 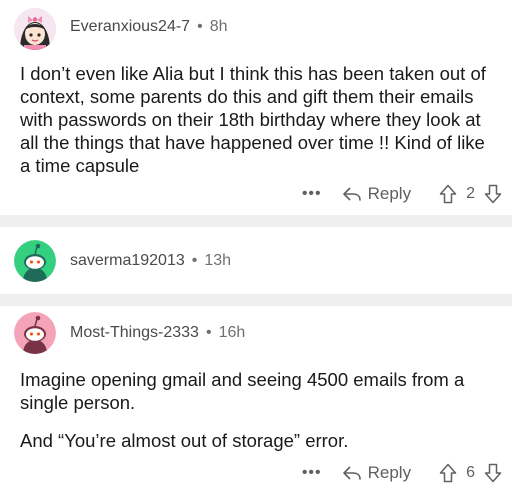 What do you see at coordinates (218, 26) in the screenshot?
I see `timestamp: 8h` at bounding box center [218, 26].